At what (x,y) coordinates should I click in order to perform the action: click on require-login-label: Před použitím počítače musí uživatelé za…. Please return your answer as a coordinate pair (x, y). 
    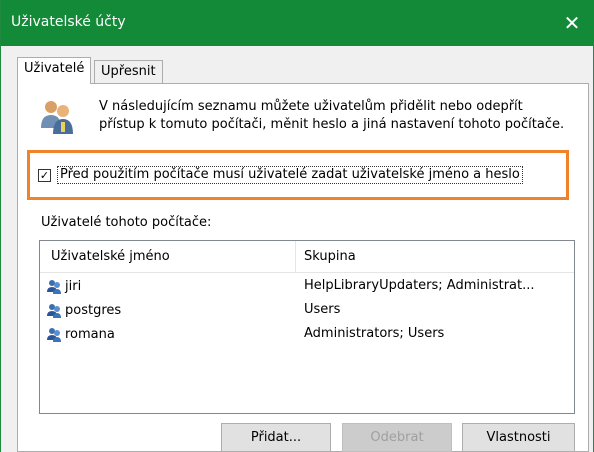
    Looking at the image, I should click on (290, 175).